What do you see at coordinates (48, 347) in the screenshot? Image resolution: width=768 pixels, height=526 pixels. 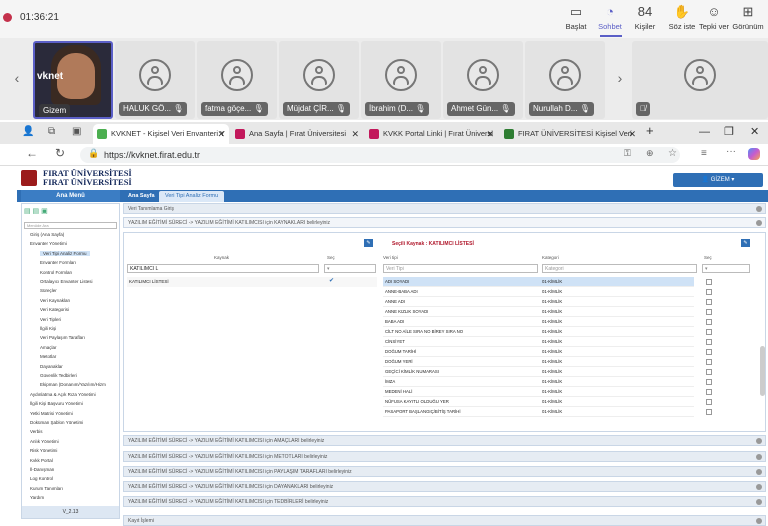 I see `sidebar-item: Amaçlar` at bounding box center [48, 347].